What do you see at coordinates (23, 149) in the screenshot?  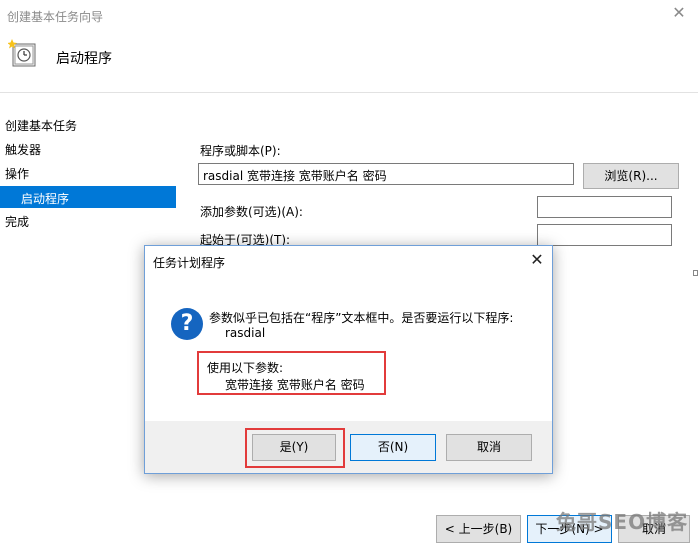 I see `nav-item-trigger: 触发器` at bounding box center [23, 149].